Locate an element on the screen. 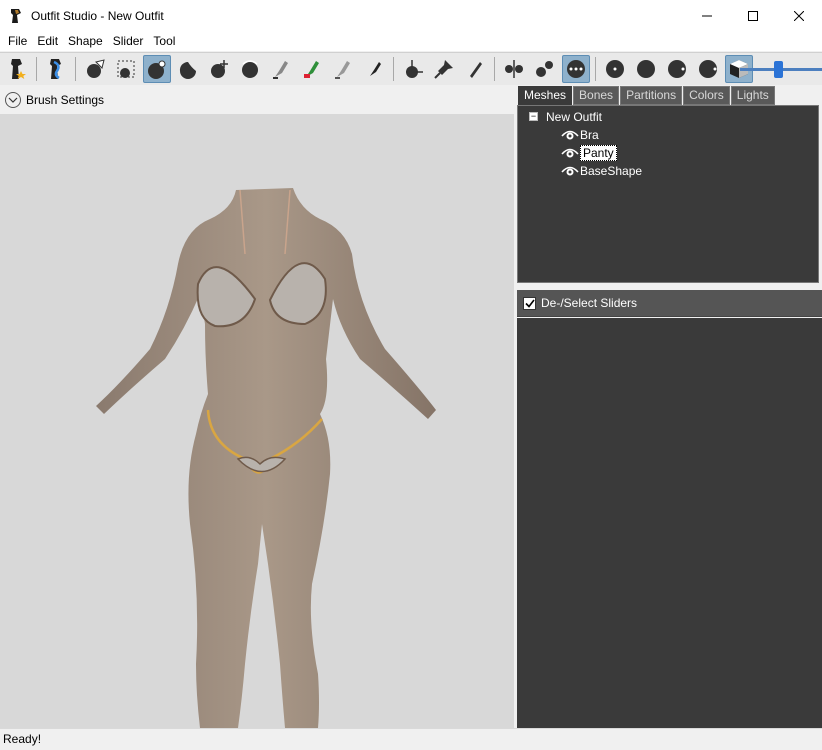 Image resolution: width=822 pixels, height=750 pixels. edit-slider-button is located at coordinates (475, 69).